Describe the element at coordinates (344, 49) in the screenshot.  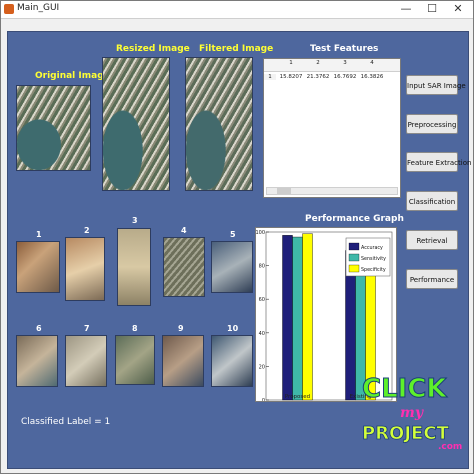
I see `test-features-label: Test Features` at that location.